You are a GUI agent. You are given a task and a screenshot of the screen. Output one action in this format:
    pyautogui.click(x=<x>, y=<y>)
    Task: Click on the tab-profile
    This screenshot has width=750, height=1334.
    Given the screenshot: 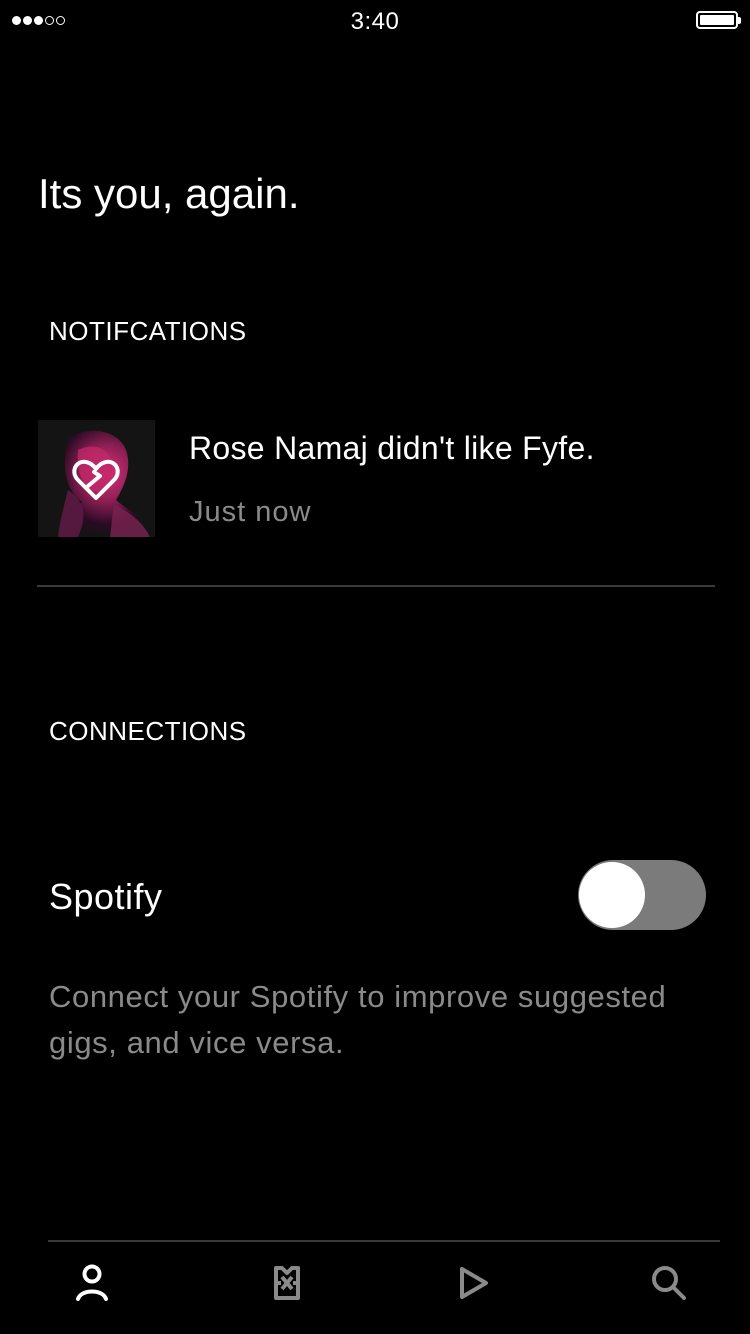 What is the action you would take?
    pyautogui.click(x=92, y=1283)
    